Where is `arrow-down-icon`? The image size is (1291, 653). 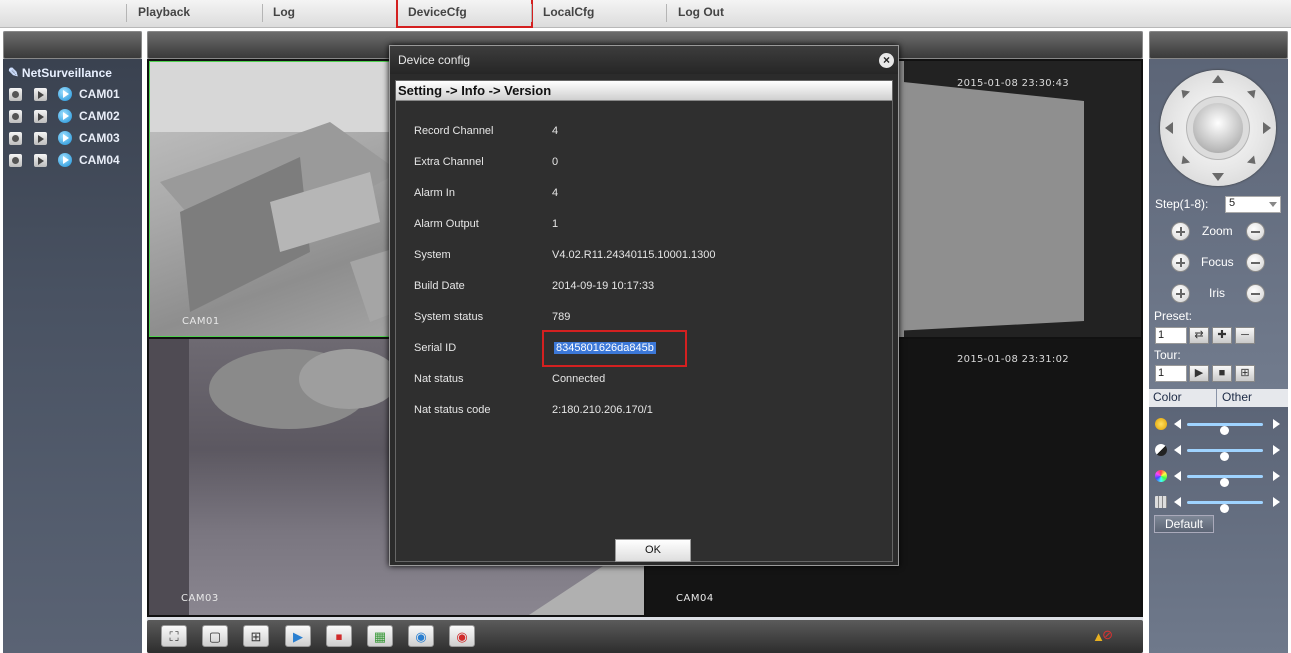 arrow-down-icon is located at coordinates (1218, 177).